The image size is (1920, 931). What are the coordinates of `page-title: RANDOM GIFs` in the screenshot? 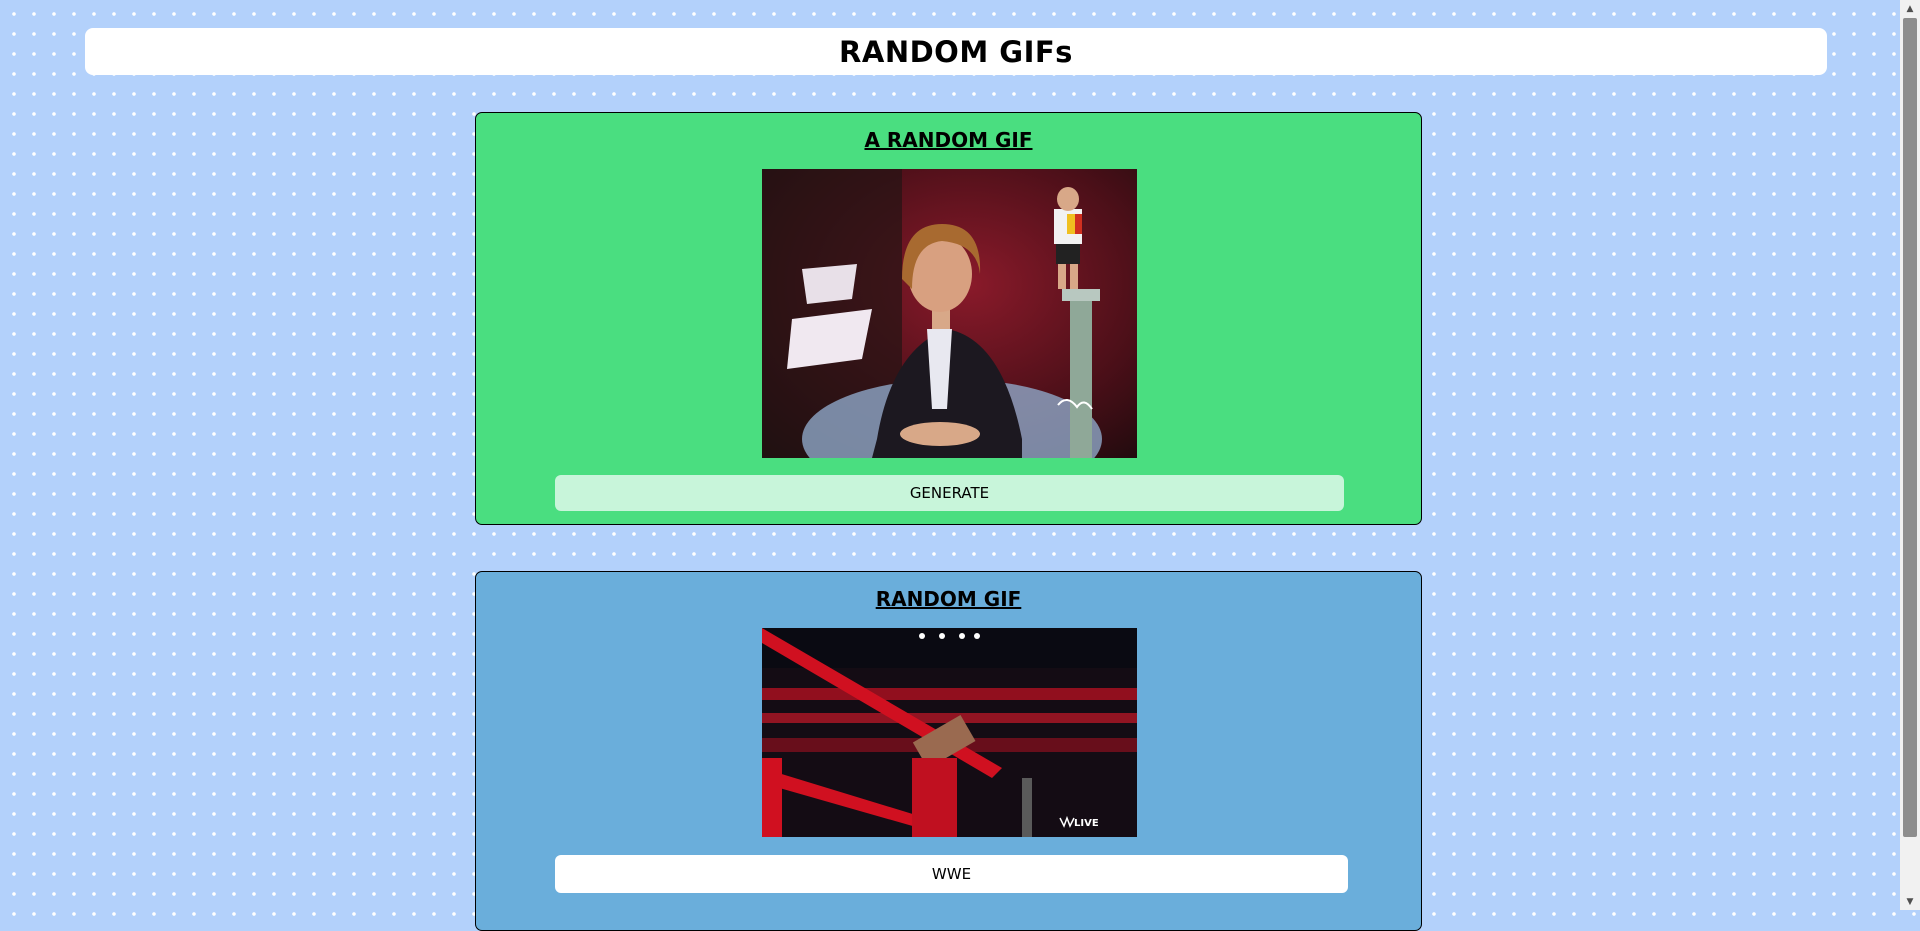 It's located at (956, 51).